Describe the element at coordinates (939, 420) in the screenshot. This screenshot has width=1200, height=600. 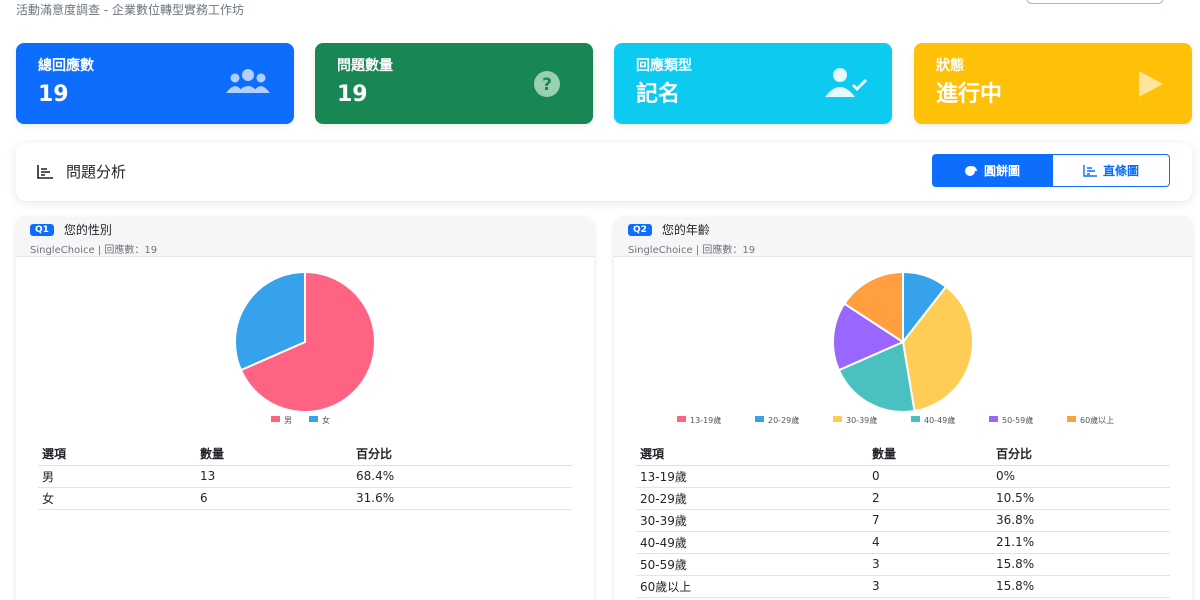
I see `legend-label: 40-49歲` at that location.